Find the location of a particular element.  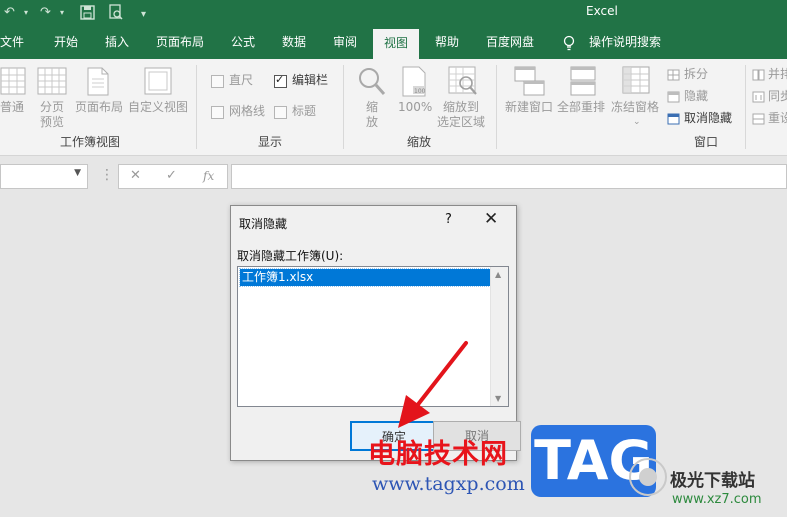

scroll-up-icon: ▲ is located at coordinates (498, 274).